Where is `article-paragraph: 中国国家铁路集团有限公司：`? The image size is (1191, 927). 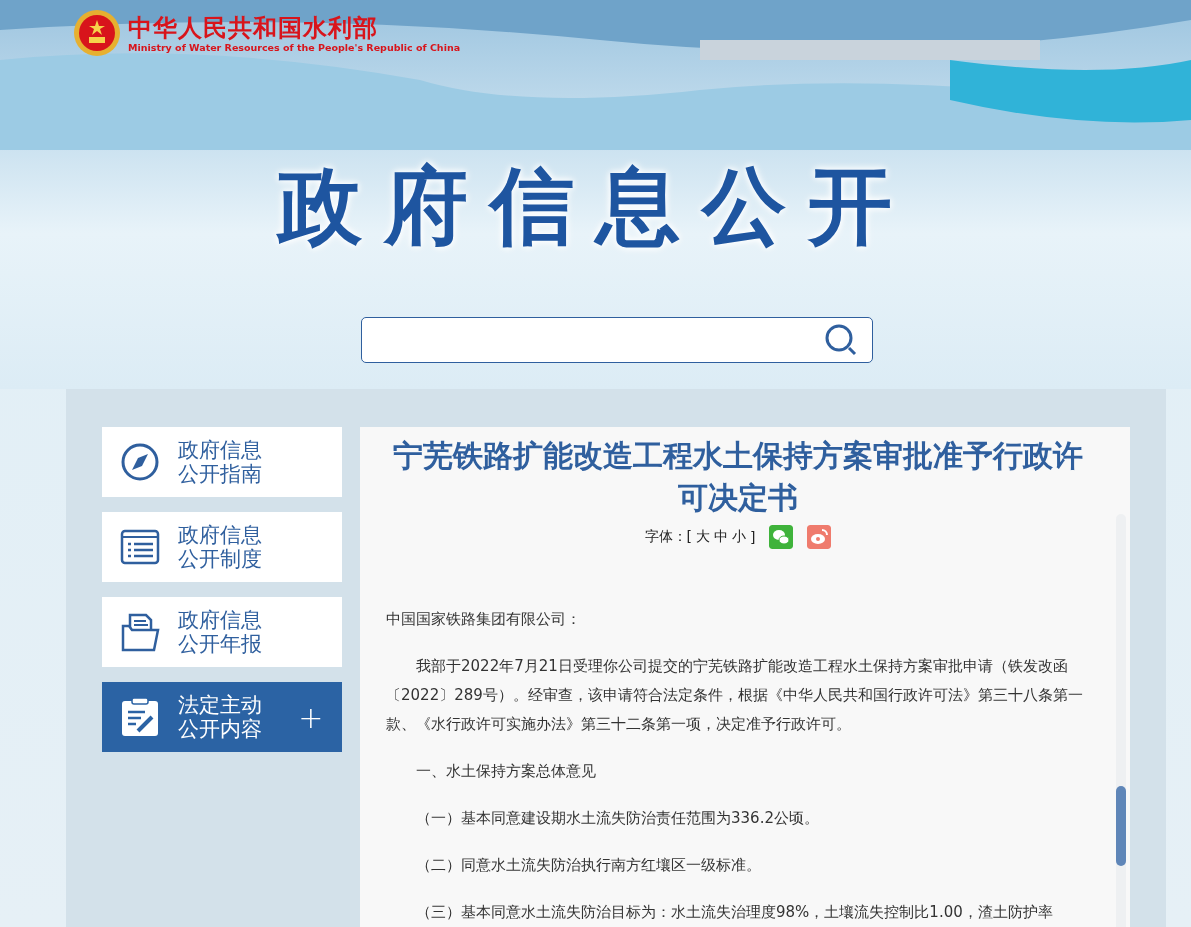 article-paragraph: 中国国家铁路集团有限公司： is located at coordinates (484, 619).